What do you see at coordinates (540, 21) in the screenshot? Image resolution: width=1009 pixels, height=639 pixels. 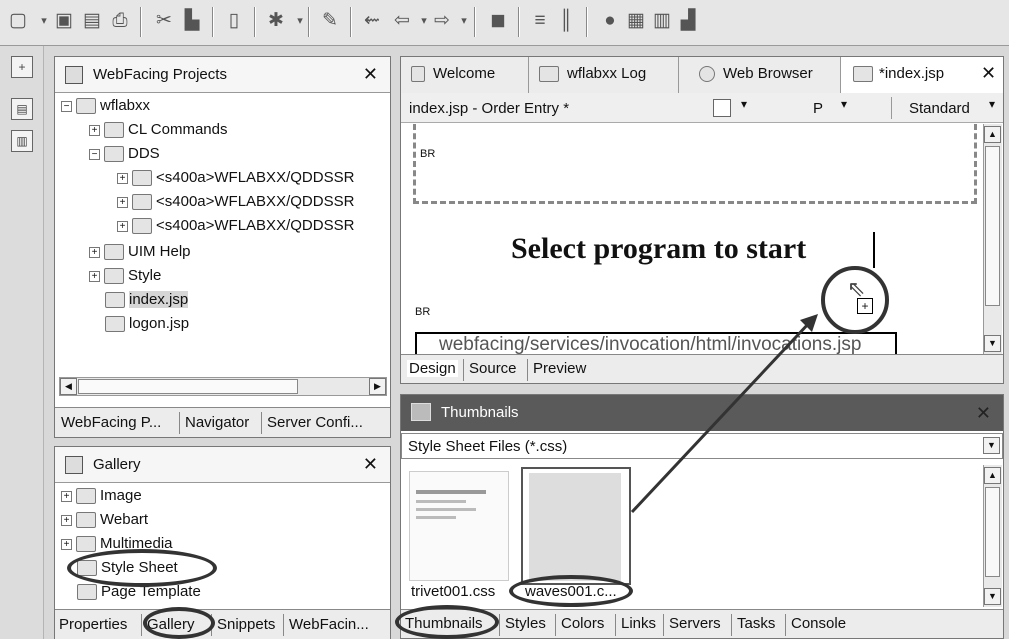 I see `align-icon: ≡` at bounding box center [540, 21].